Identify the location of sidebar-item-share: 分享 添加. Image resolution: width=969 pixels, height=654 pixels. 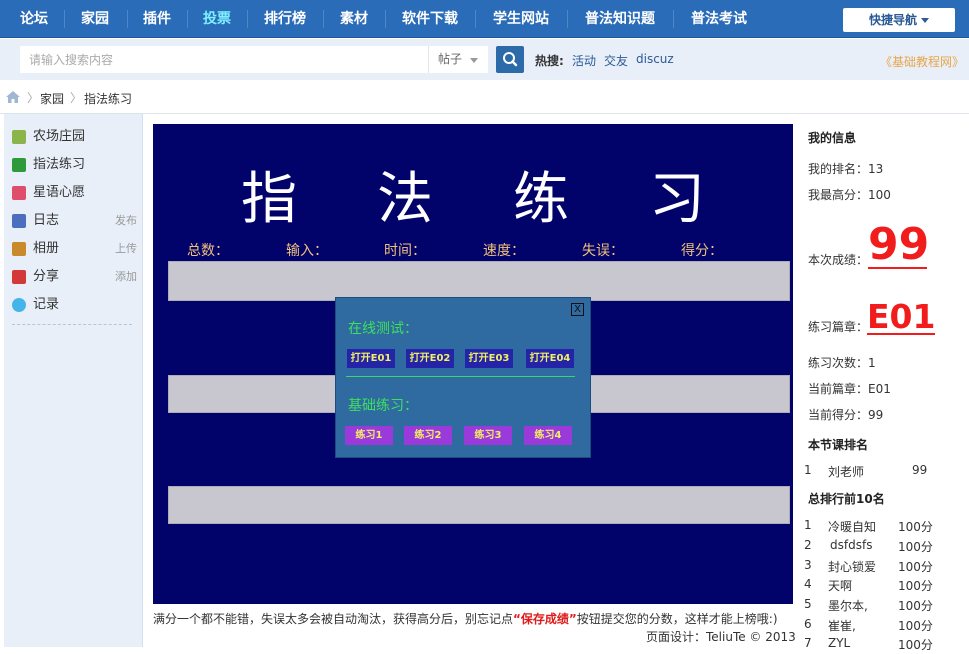
(74, 277).